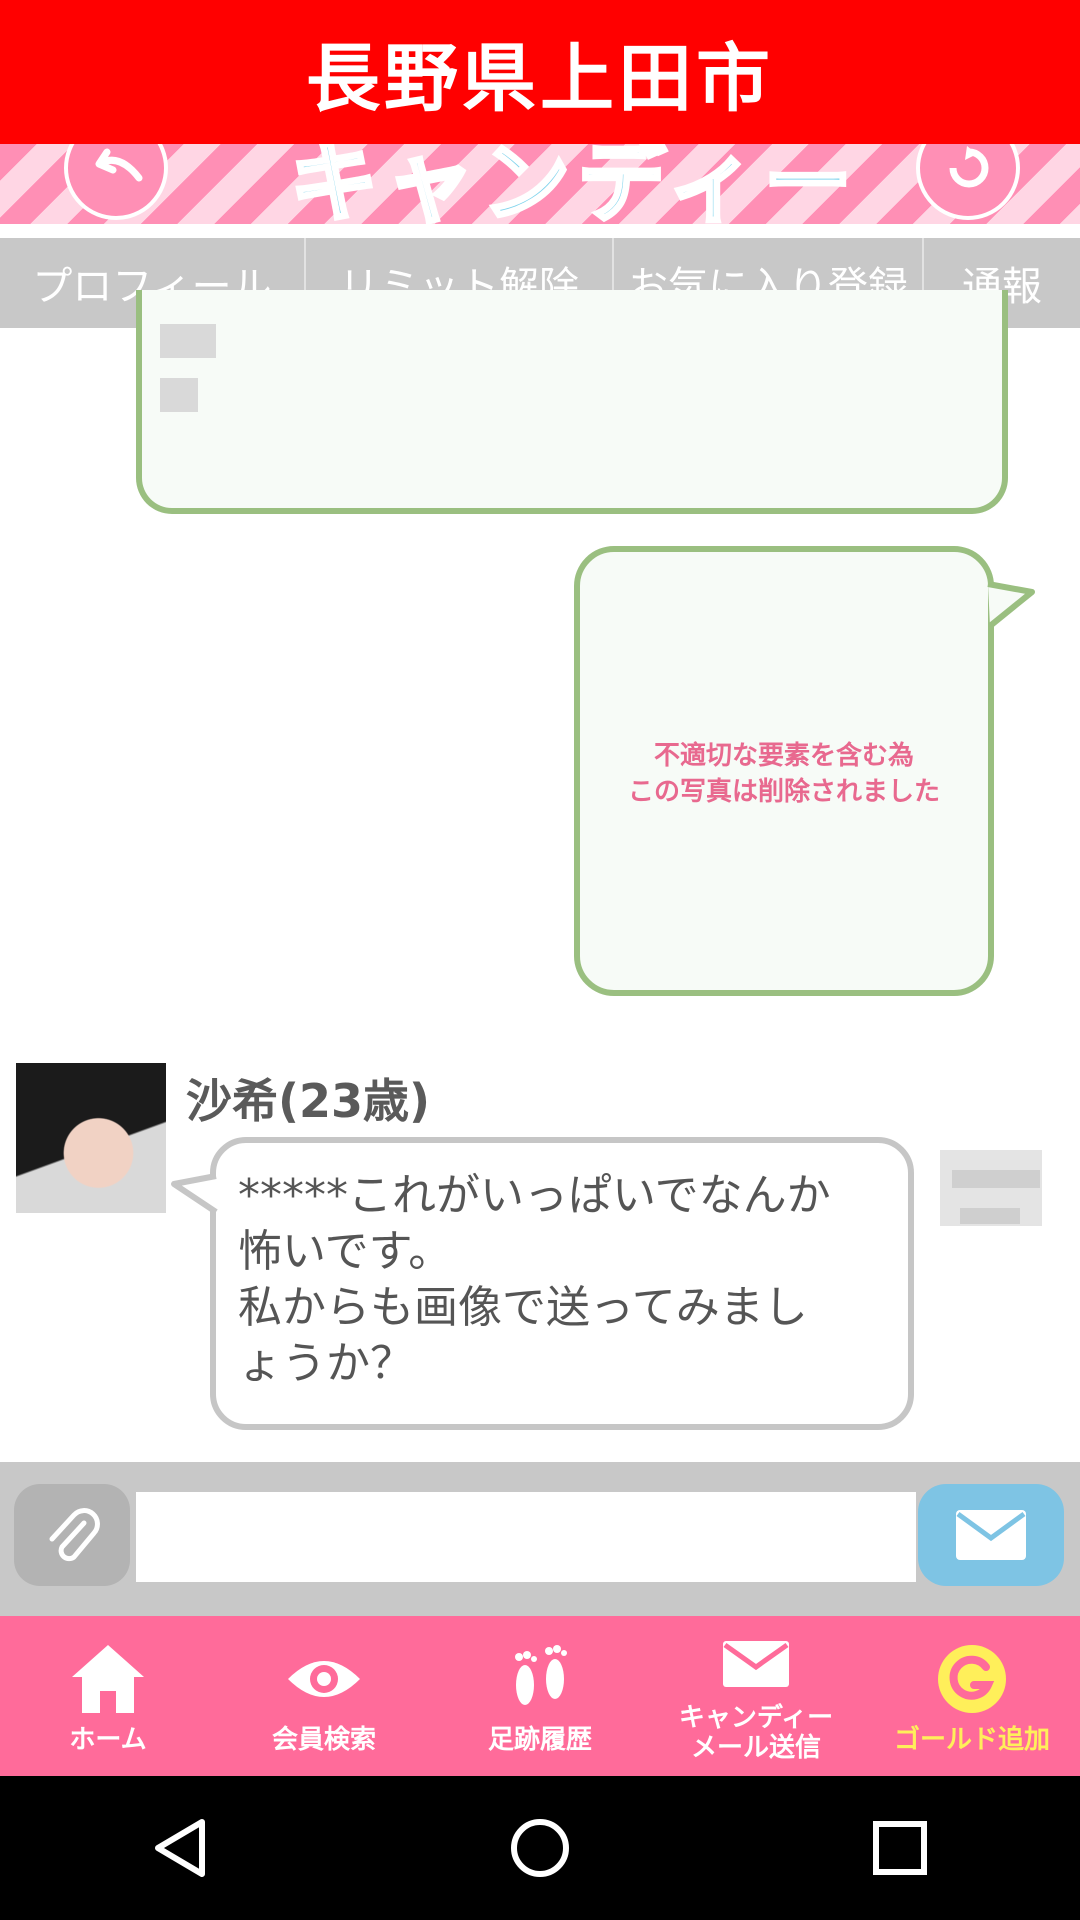 The image size is (1080, 1920). I want to click on nav-home-label: ホーム, so click(108, 1740).